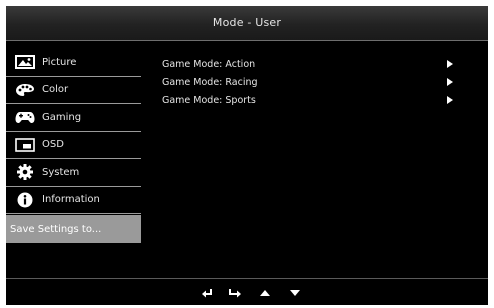 The height and width of the screenshot is (308, 494). Describe the element at coordinates (25, 62) in the screenshot. I see `picture-icon` at that location.